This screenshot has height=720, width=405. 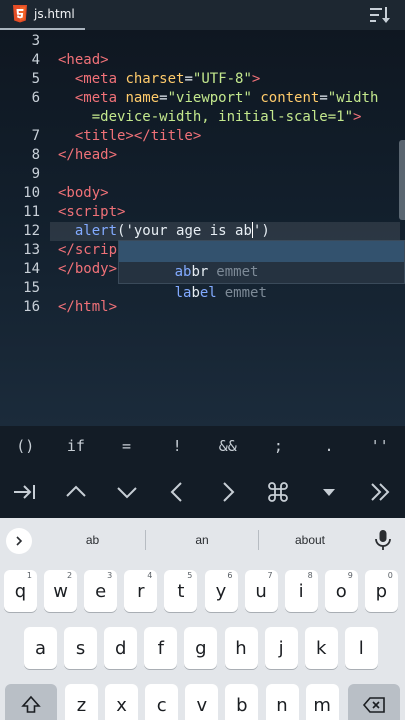 I want to click on arrow-left-key, so click(x=177, y=492).